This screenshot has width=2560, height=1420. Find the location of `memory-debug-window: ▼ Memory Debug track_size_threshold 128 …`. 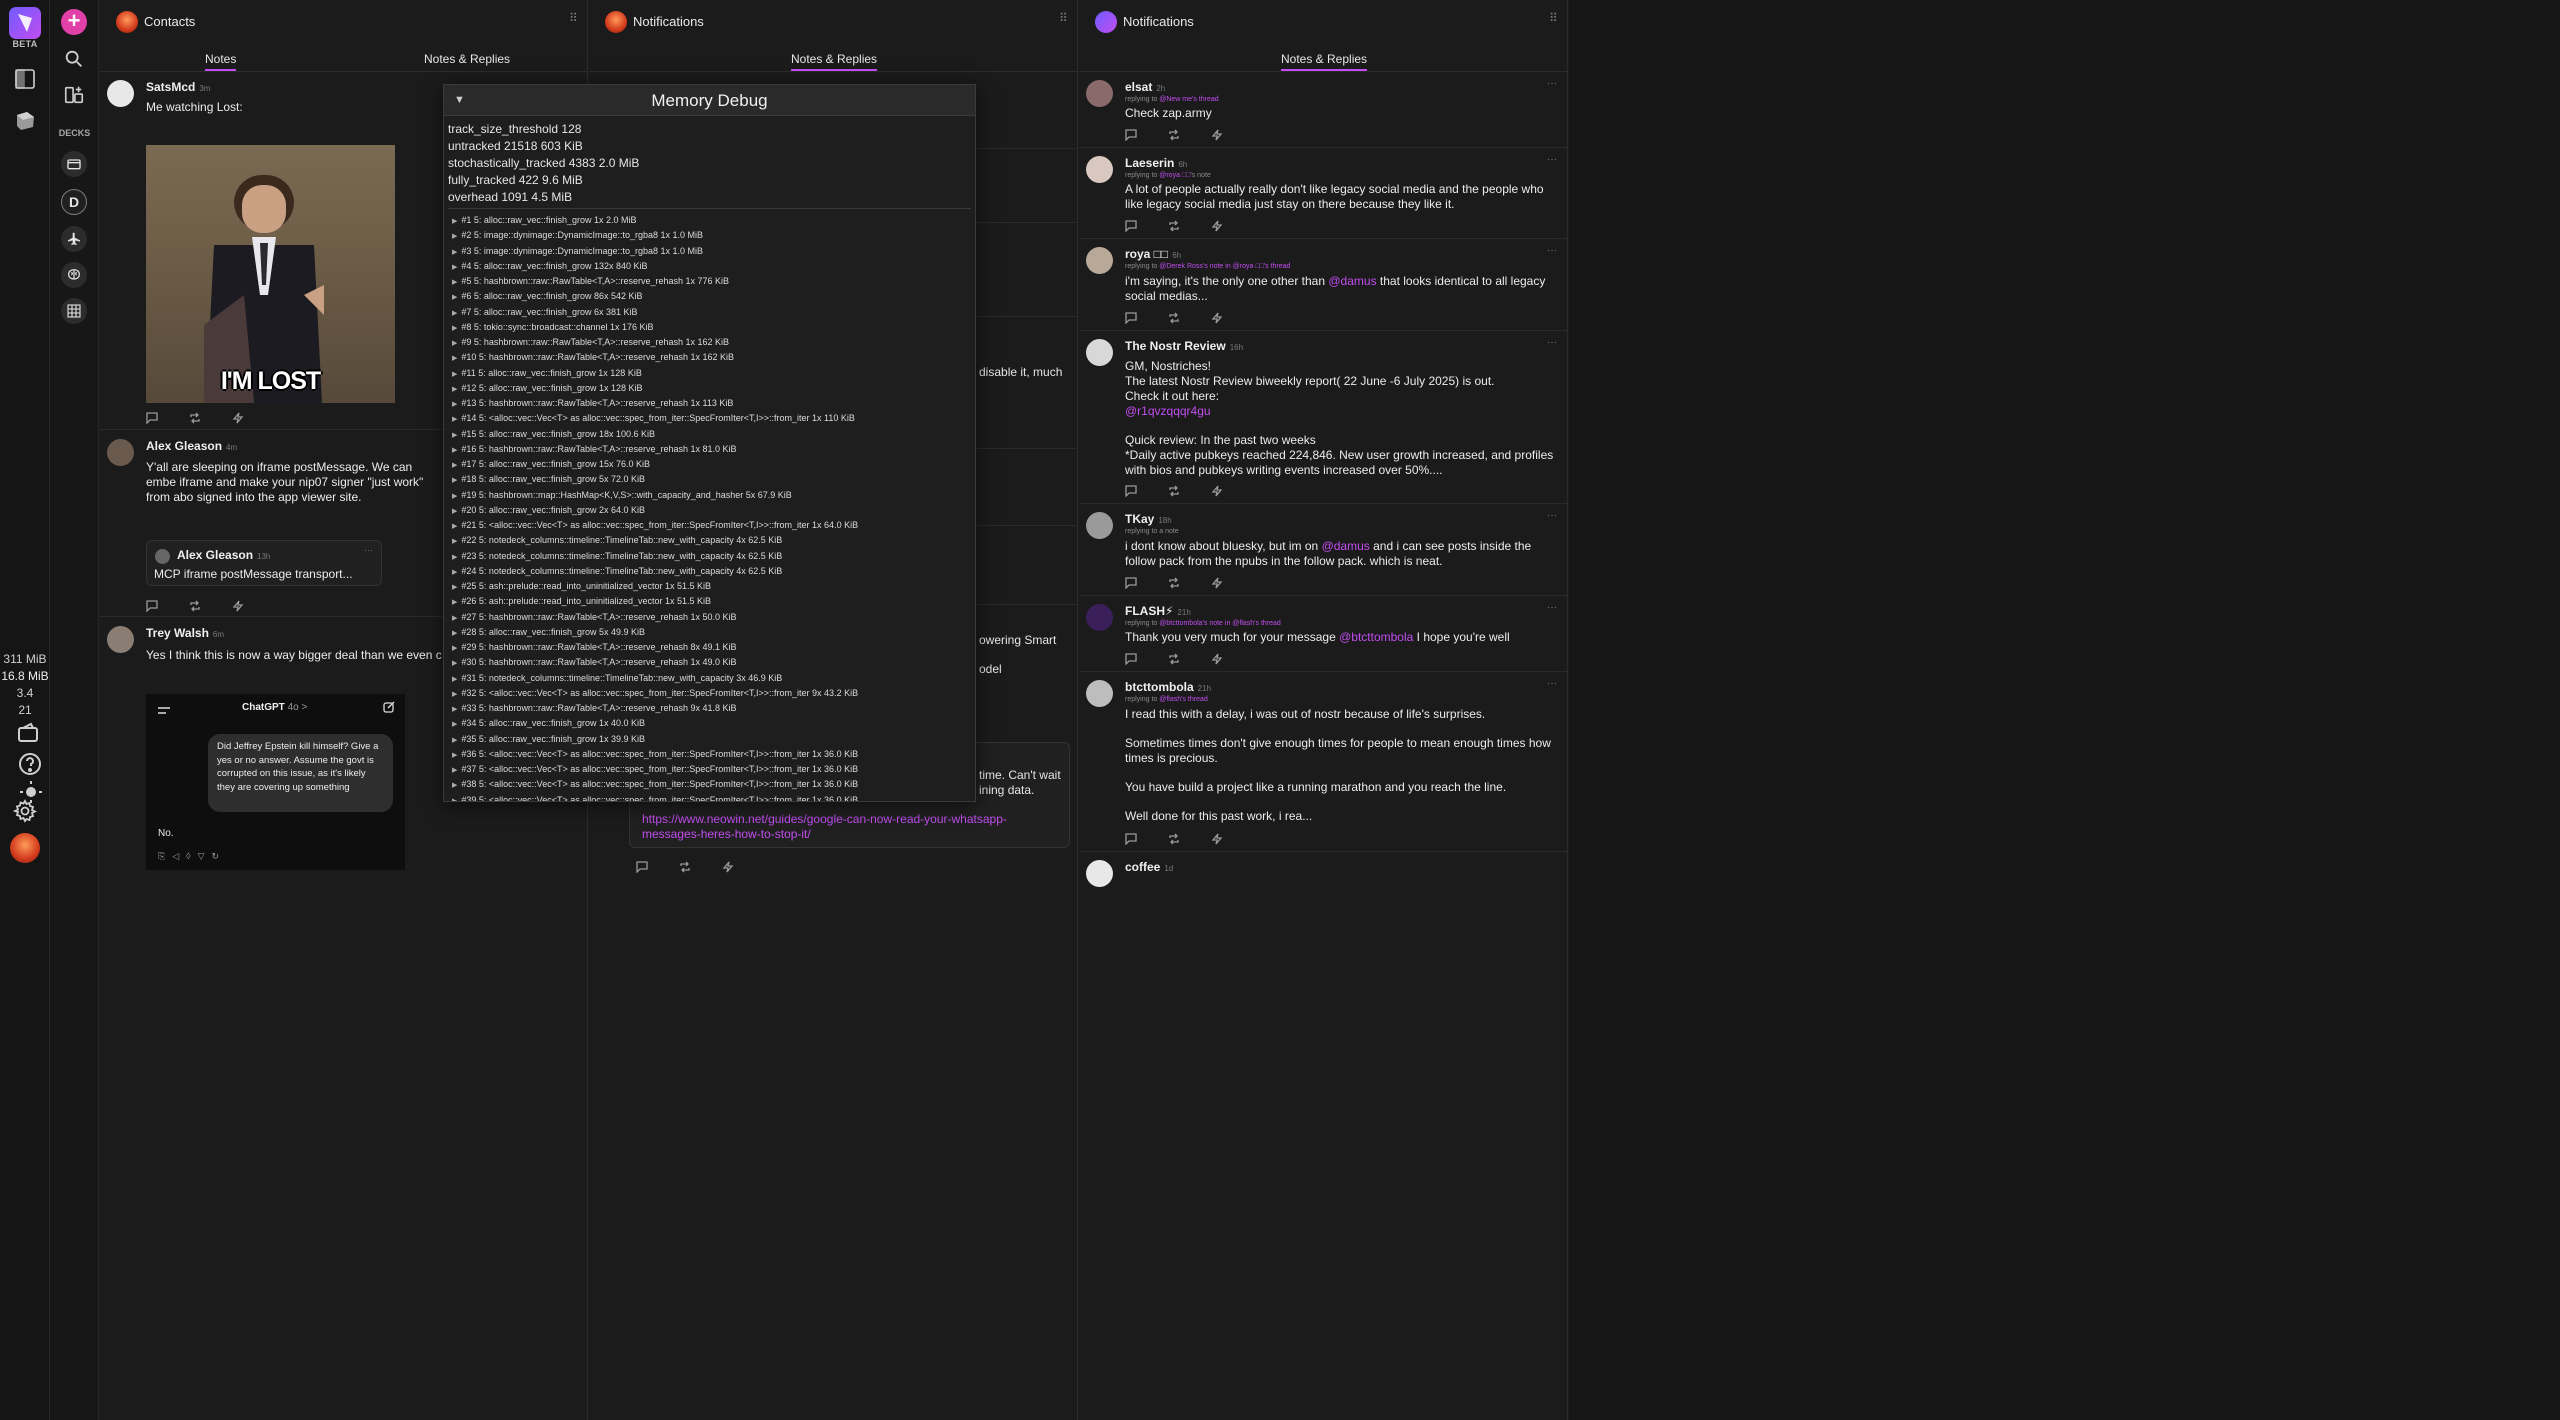

memory-debug-window: ▼ Memory Debug track_size_threshold 128 … is located at coordinates (709, 443).